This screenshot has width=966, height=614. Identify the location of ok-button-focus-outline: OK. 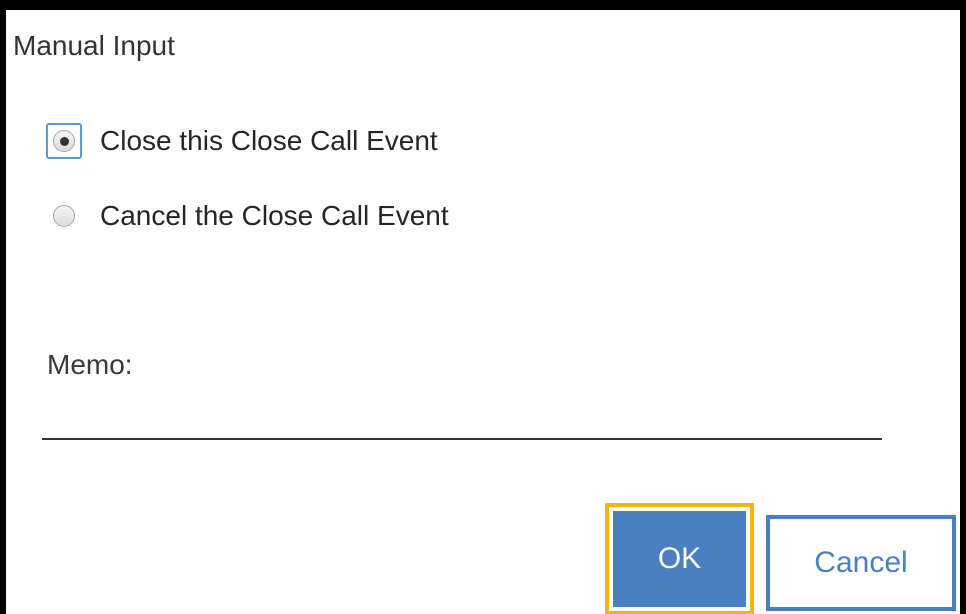
(679, 558).